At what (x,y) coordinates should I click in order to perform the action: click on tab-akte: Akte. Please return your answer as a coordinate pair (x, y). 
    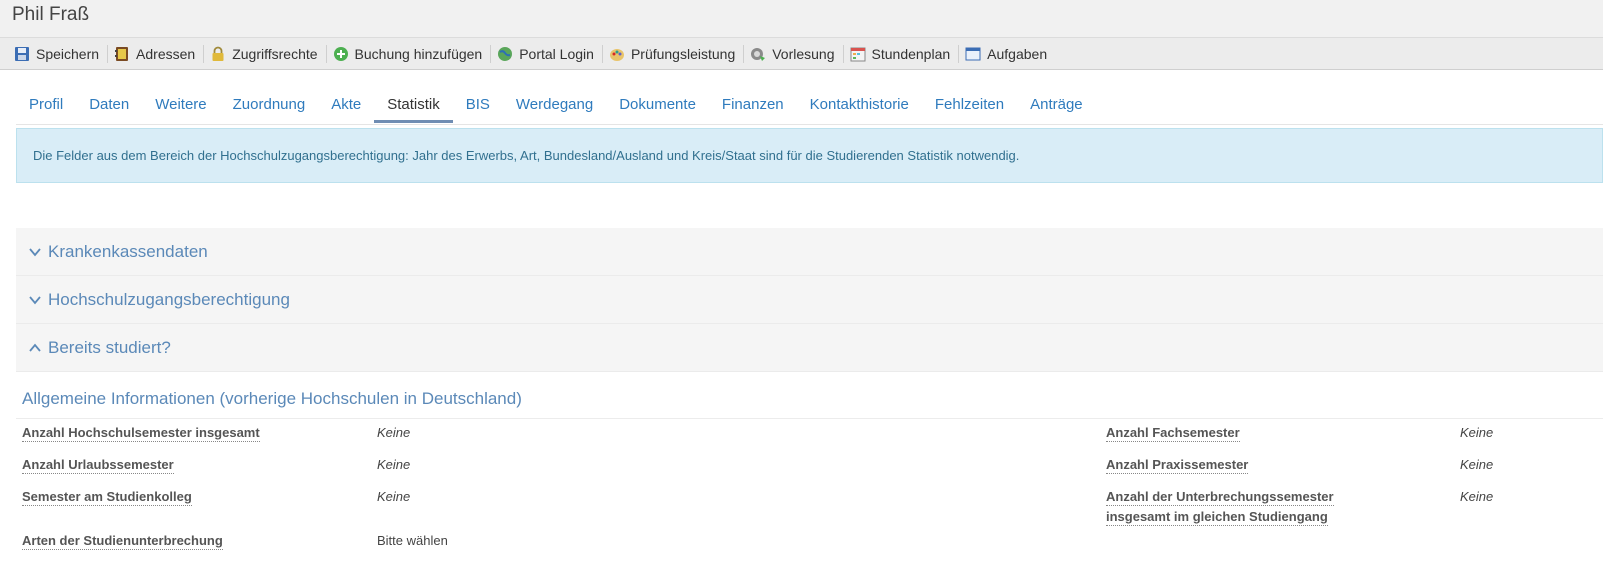
    Looking at the image, I should click on (346, 104).